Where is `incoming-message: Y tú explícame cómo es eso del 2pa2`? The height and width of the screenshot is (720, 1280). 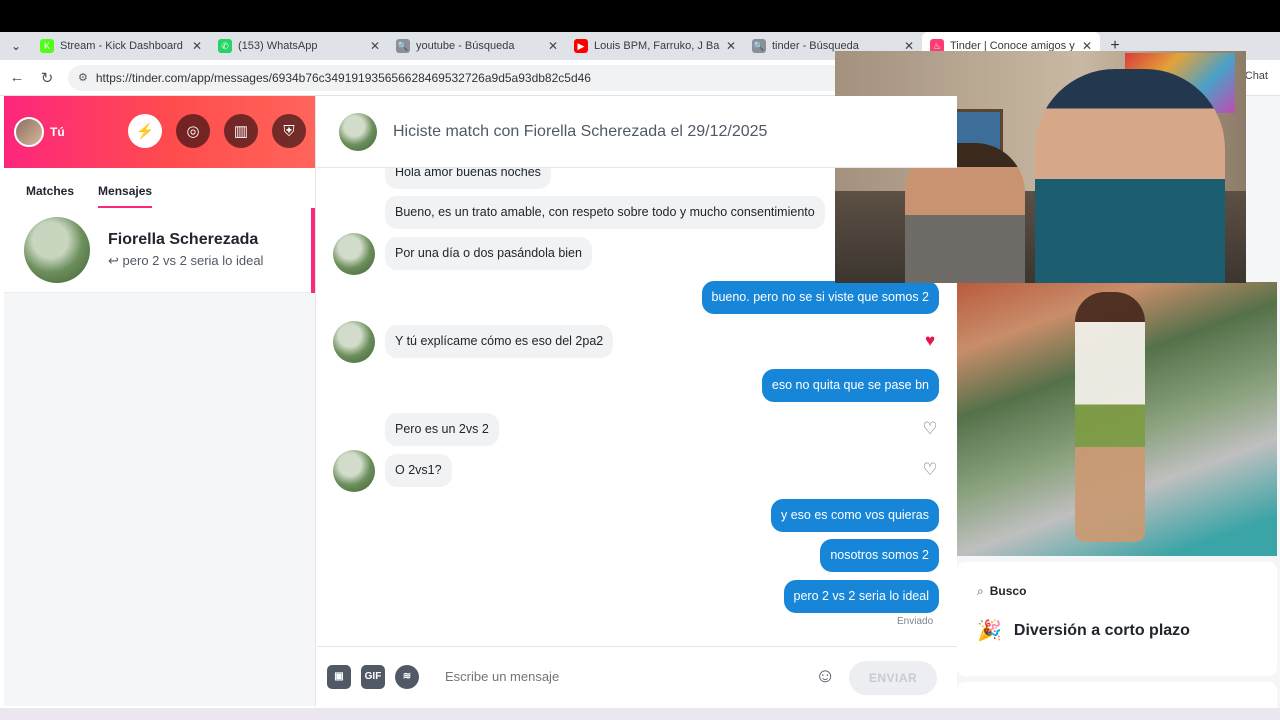 incoming-message: Y tú explícame cómo es eso del 2pa2 is located at coordinates (499, 341).